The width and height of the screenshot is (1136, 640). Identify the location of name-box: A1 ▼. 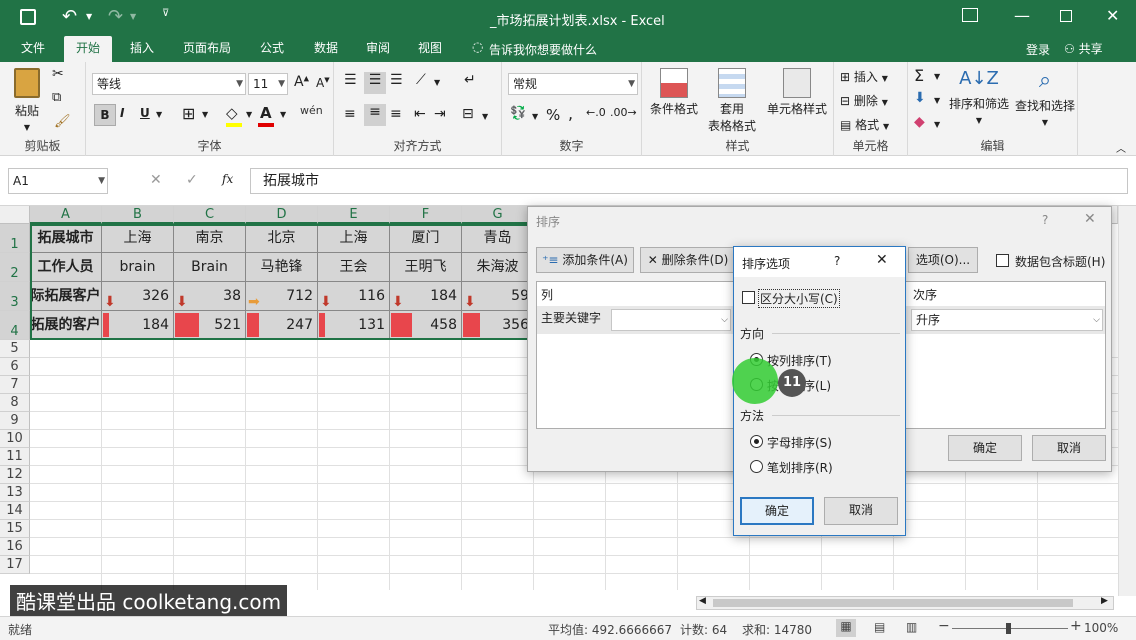
(58, 181).